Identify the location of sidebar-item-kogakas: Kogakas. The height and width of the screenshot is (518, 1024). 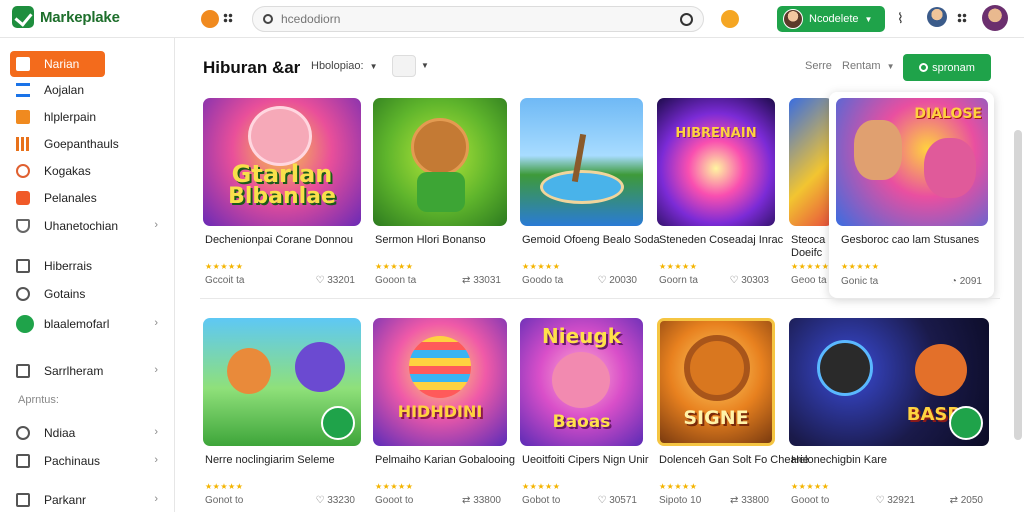
(88, 171).